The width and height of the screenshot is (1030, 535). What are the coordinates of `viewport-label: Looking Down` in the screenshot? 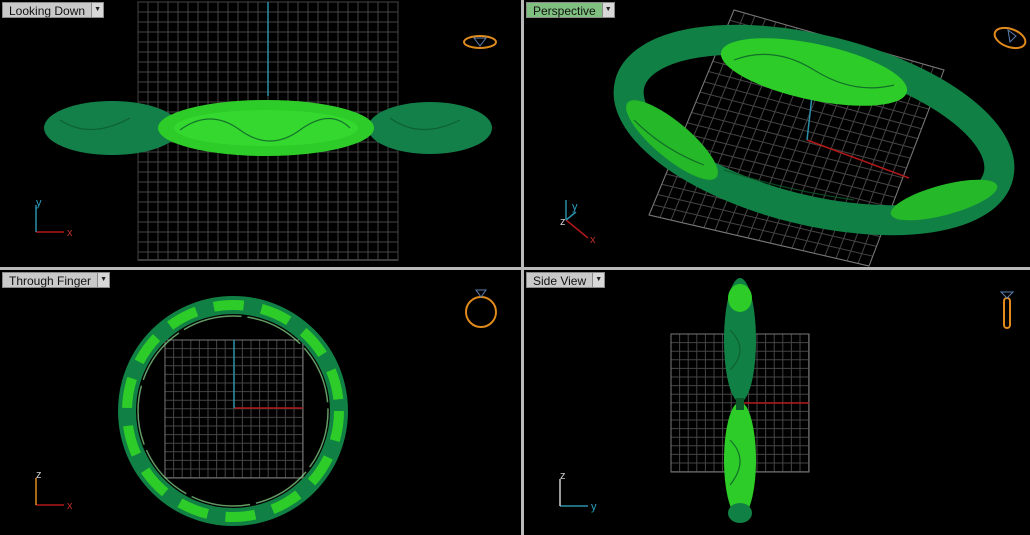 It's located at (47, 10).